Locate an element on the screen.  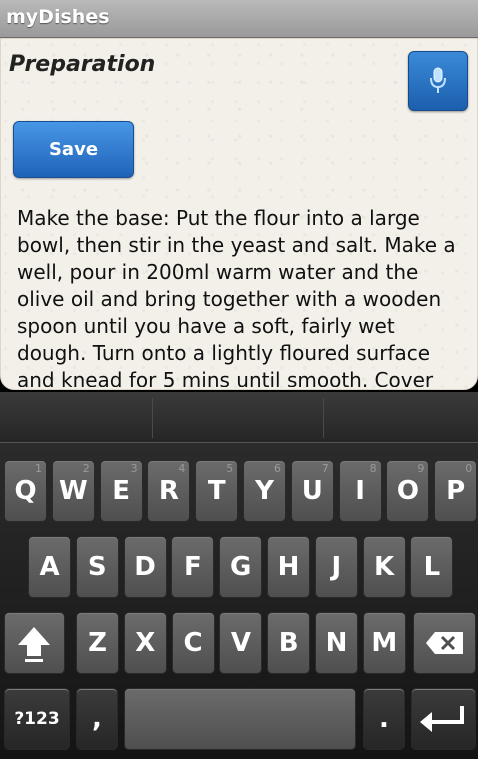
enter-icon is located at coordinates (442, 719).